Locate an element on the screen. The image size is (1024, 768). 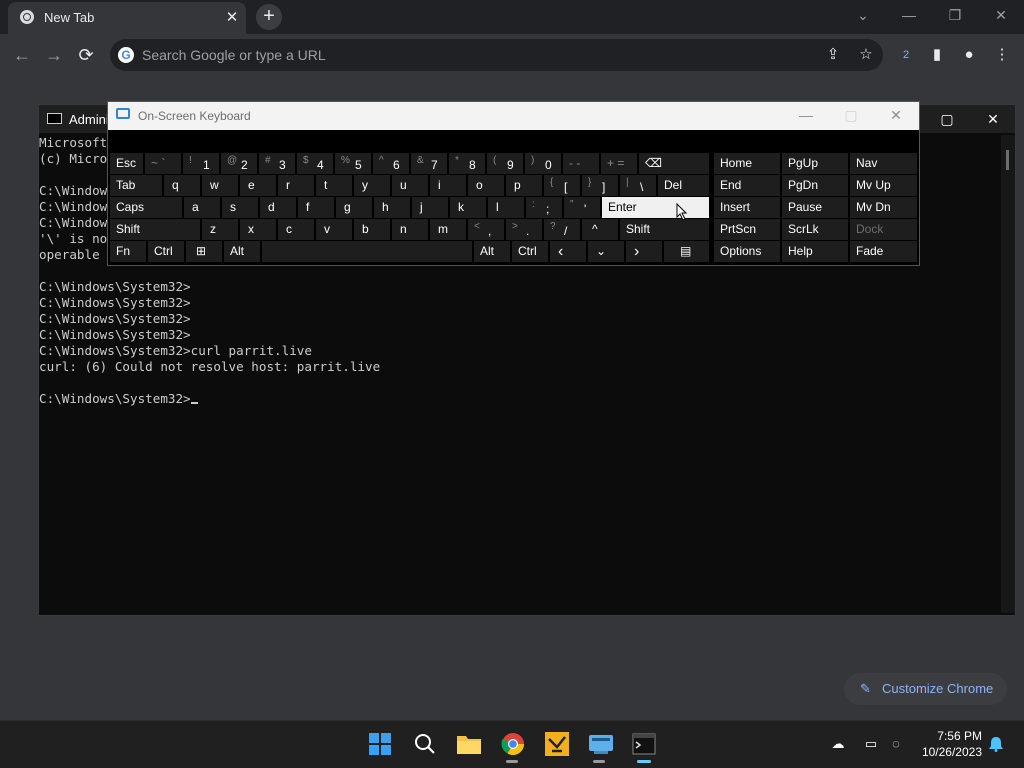
file-explorer-icon is located at coordinates (469, 744).